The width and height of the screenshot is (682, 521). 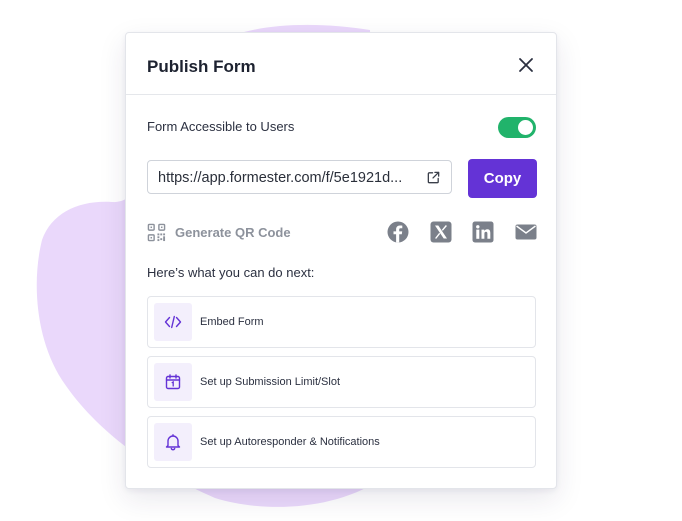 What do you see at coordinates (526, 65) in the screenshot?
I see `close-icon` at bounding box center [526, 65].